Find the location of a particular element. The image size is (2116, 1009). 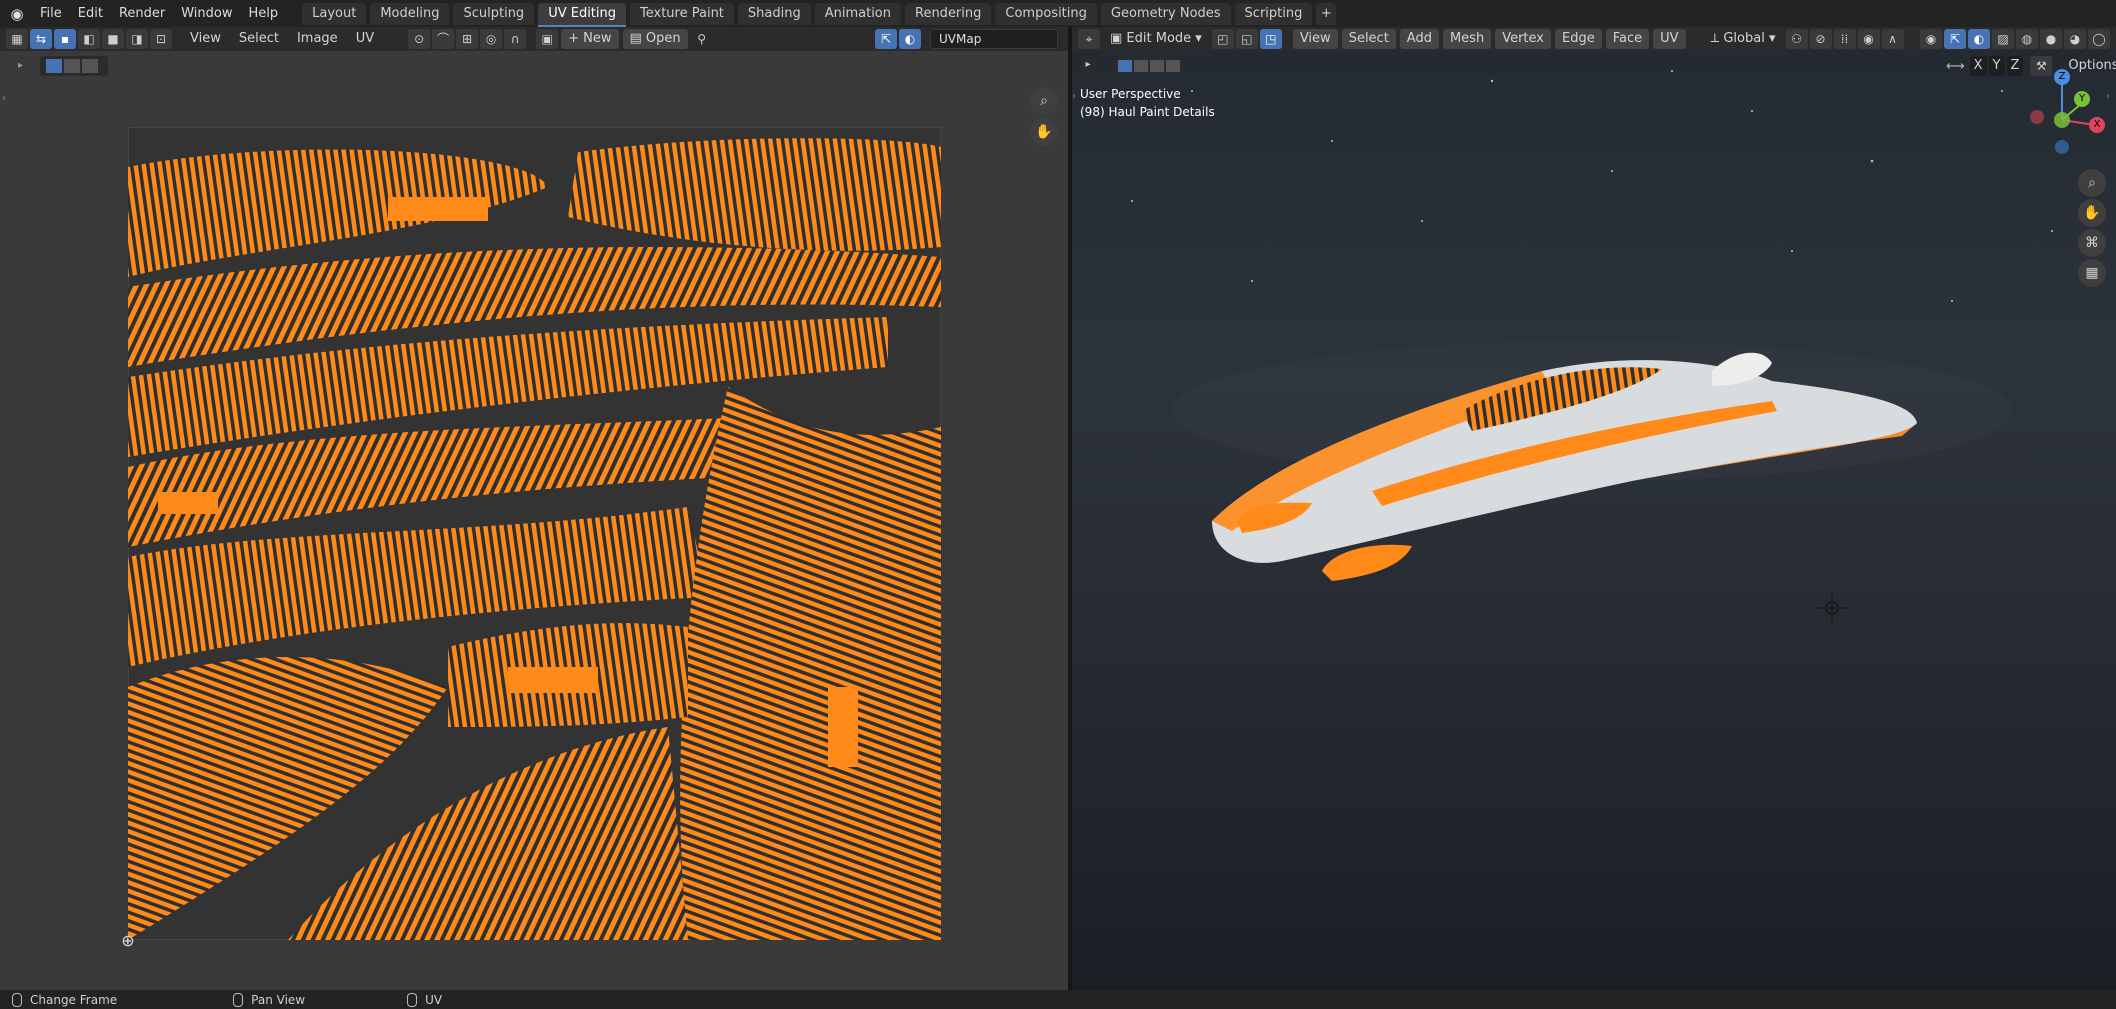

new-image-button: + New is located at coordinates (590, 39).